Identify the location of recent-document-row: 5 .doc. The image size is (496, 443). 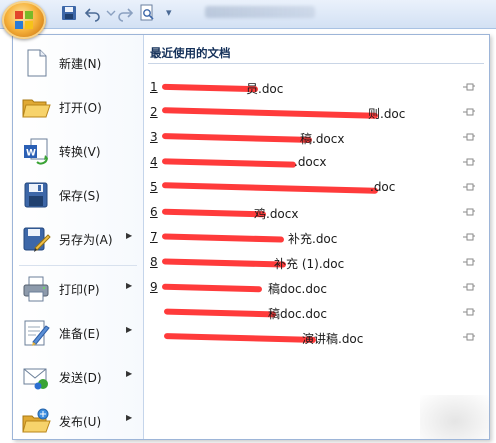
(316, 187).